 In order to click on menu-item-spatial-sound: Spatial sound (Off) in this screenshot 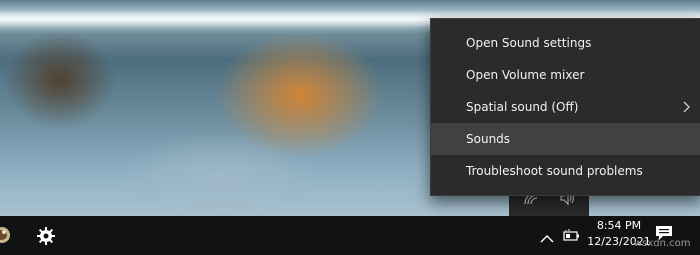, I will do `click(565, 107)`.